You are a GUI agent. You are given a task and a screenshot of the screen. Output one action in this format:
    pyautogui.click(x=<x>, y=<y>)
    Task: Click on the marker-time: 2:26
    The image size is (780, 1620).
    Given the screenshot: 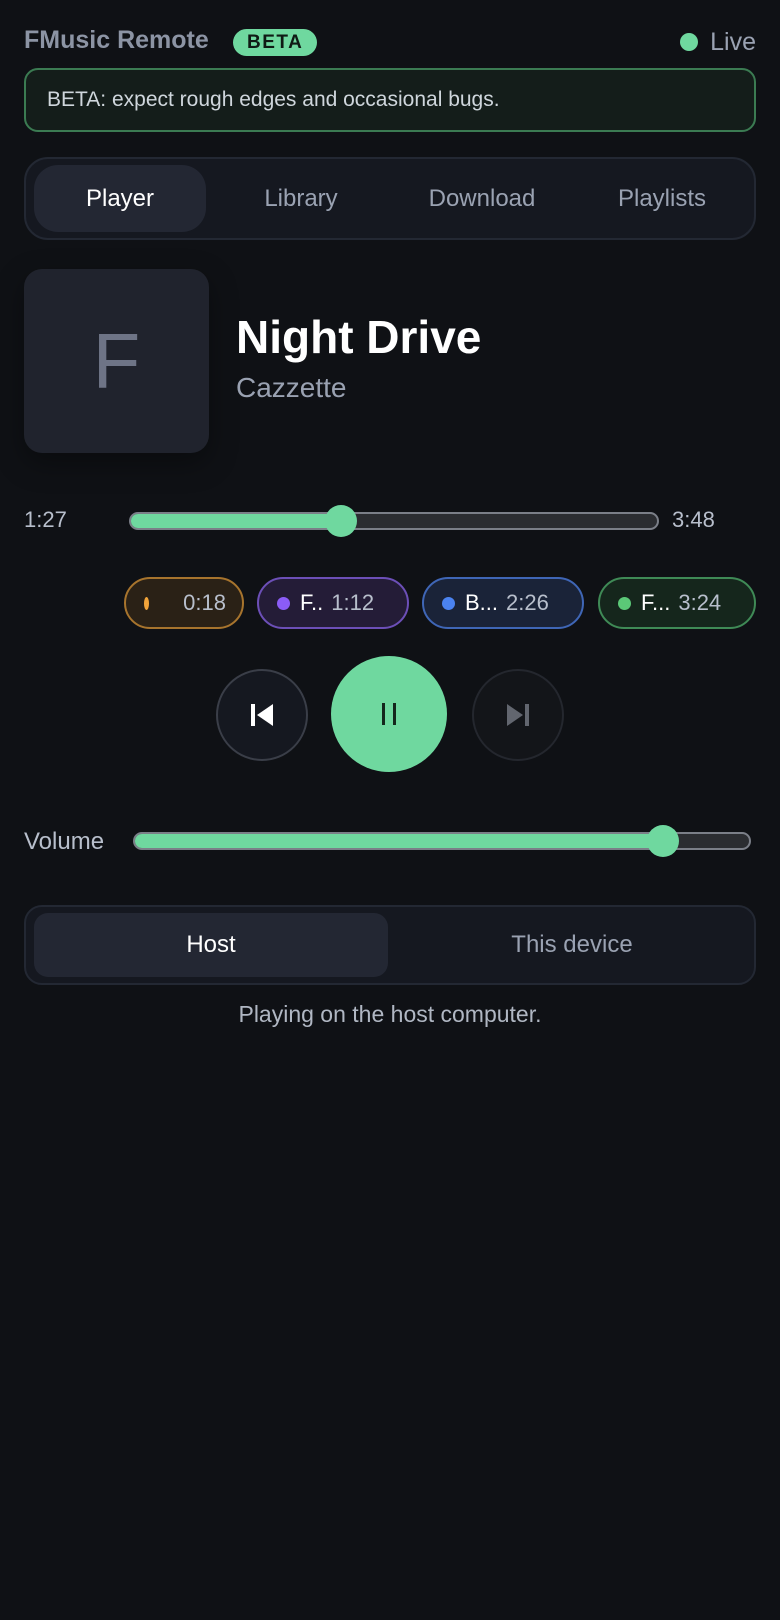 What is the action you would take?
    pyautogui.click(x=527, y=602)
    